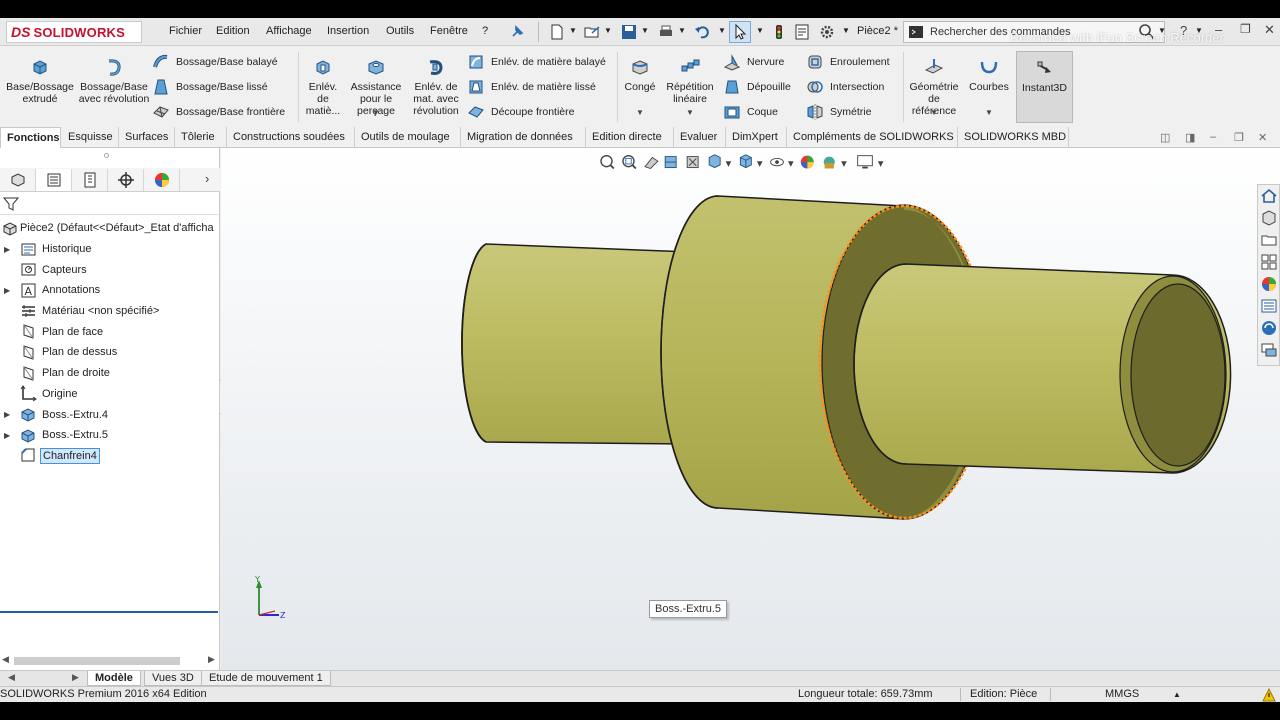 This screenshot has width=1280, height=720. What do you see at coordinates (54, 180) in the screenshot?
I see `tab-propertymanager` at bounding box center [54, 180].